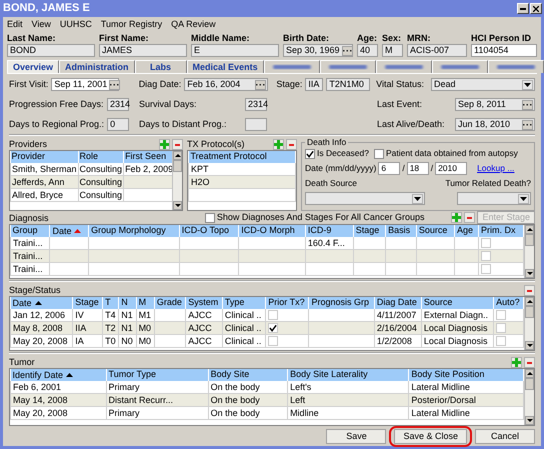 The image size is (544, 449). What do you see at coordinates (417, 168) in the screenshot?
I see `text-field: 18` at bounding box center [417, 168].